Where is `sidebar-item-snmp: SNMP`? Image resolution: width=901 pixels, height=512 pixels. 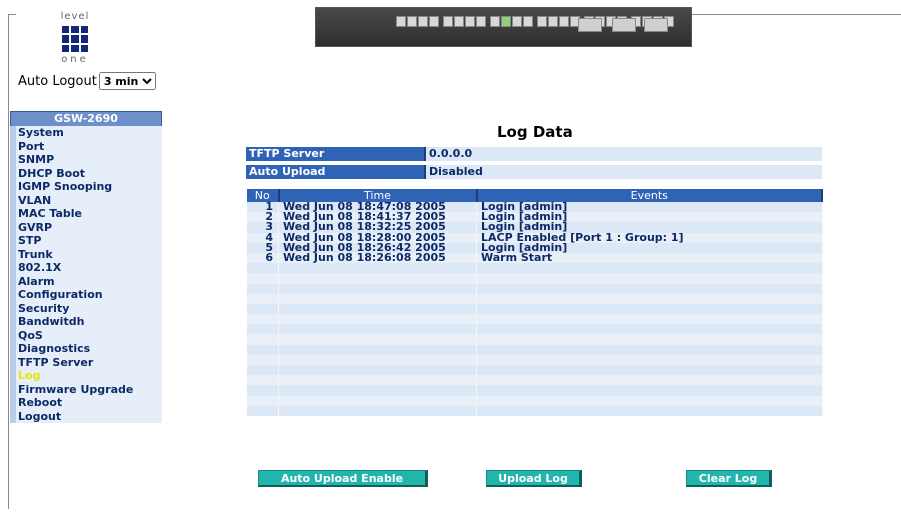 sidebar-item-snmp: SNMP is located at coordinates (86, 160).